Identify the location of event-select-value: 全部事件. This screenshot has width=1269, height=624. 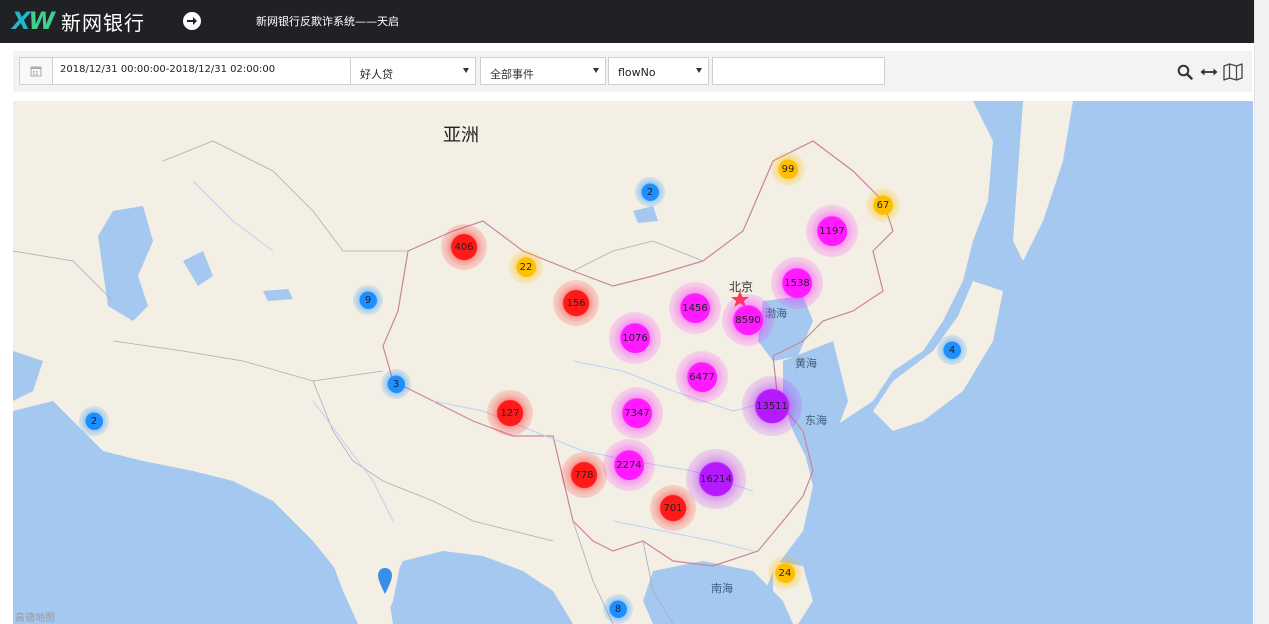
(512, 74).